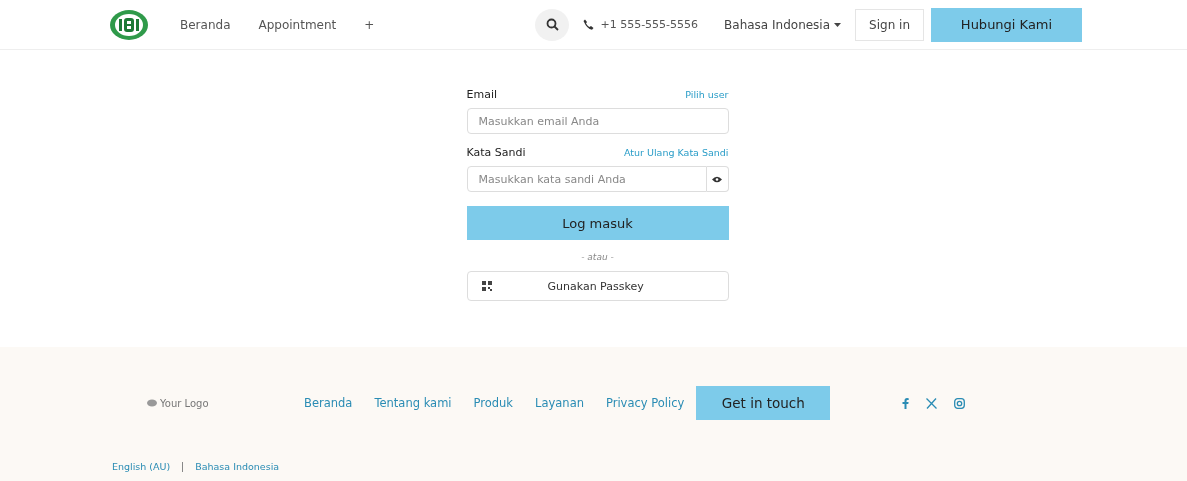 The width and height of the screenshot is (1187, 481). Describe the element at coordinates (205, 24) in the screenshot. I see `nav-link: Beranda` at that location.